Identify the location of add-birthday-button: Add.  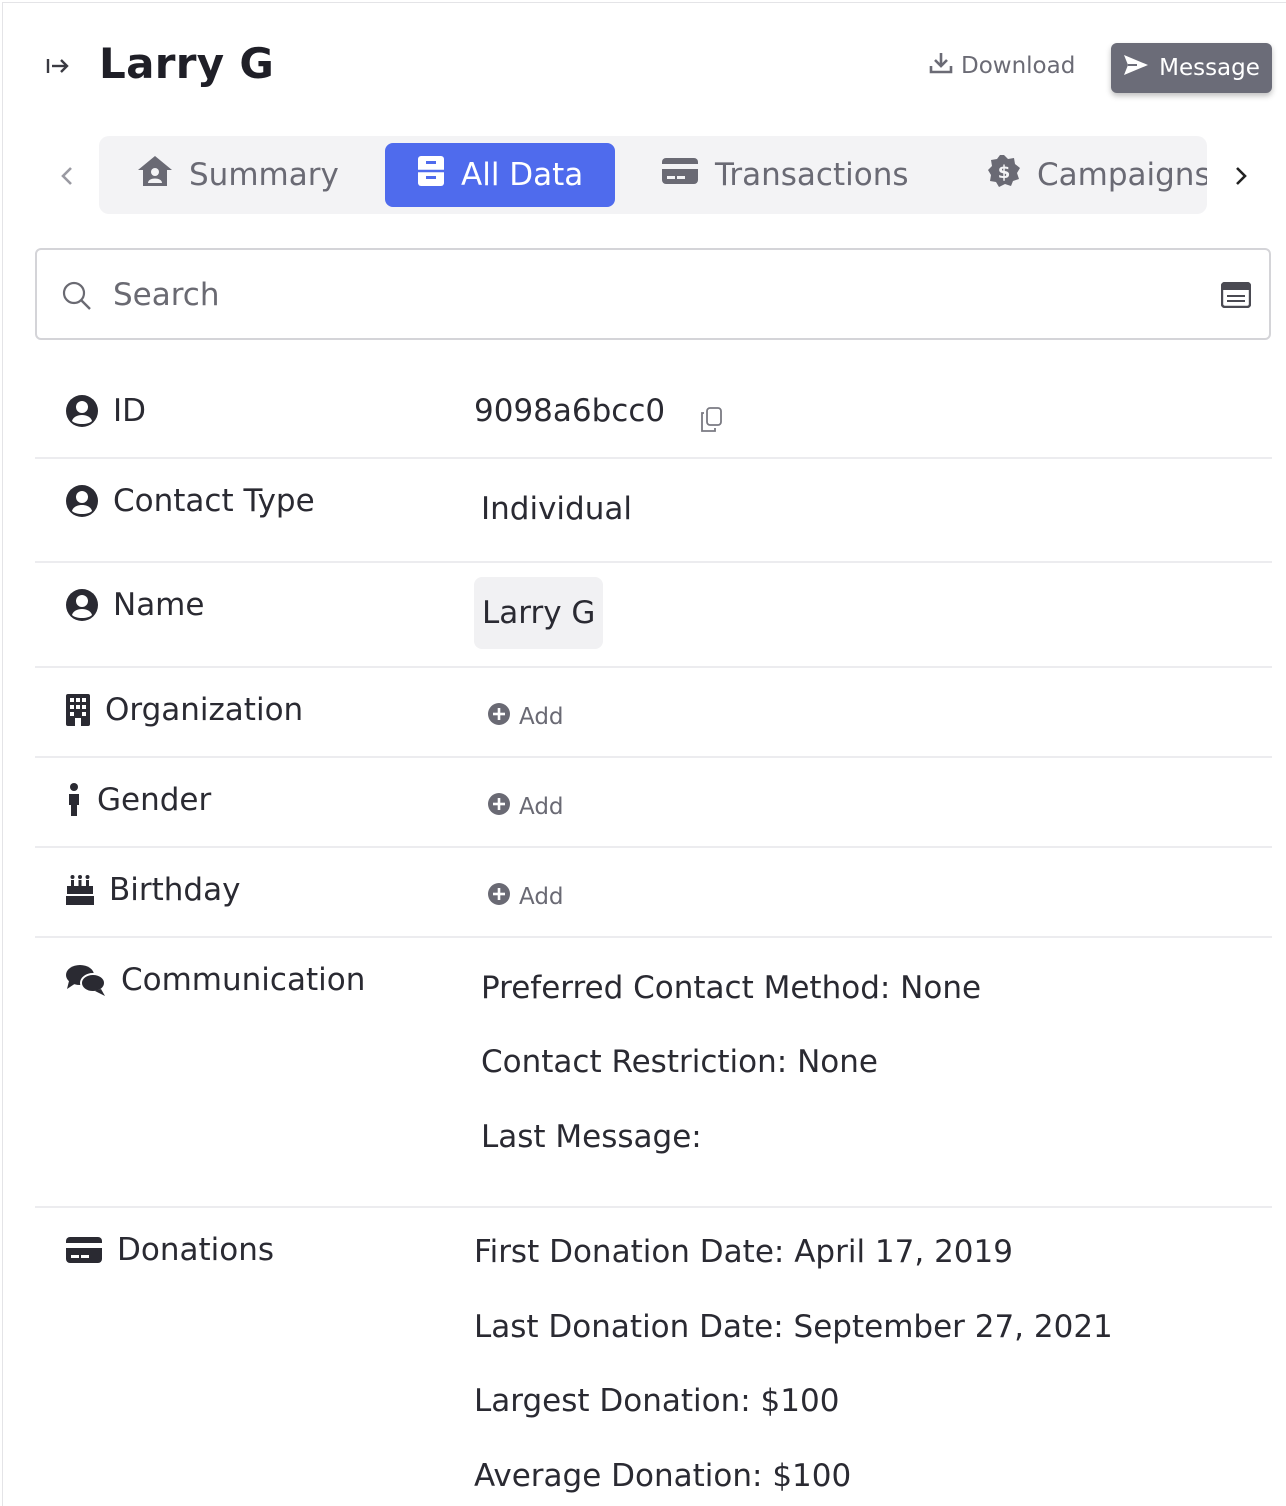
(525, 897).